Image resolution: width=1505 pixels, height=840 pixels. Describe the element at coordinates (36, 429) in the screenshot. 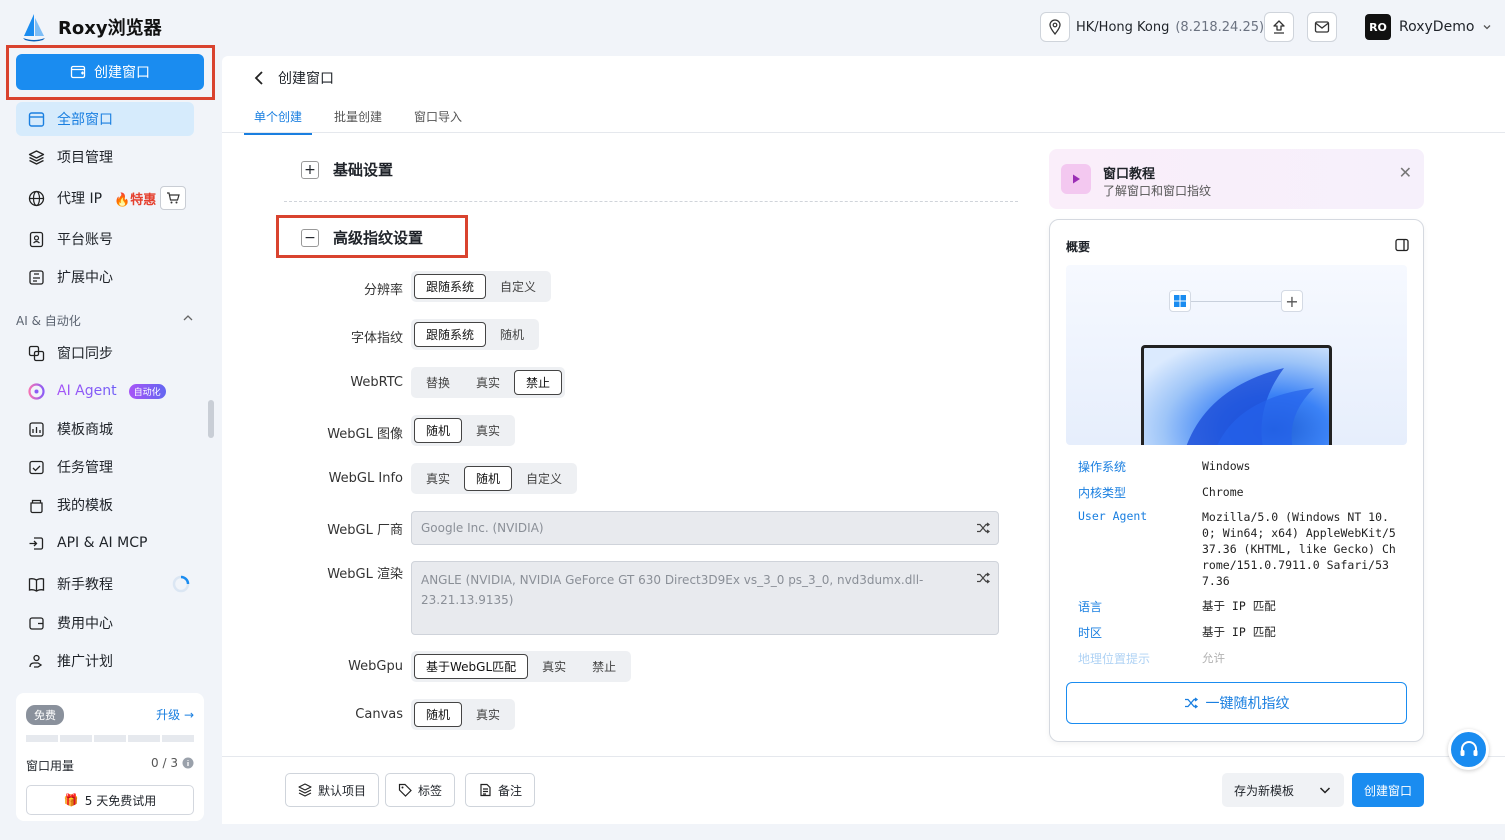

I see `store-icon` at that location.